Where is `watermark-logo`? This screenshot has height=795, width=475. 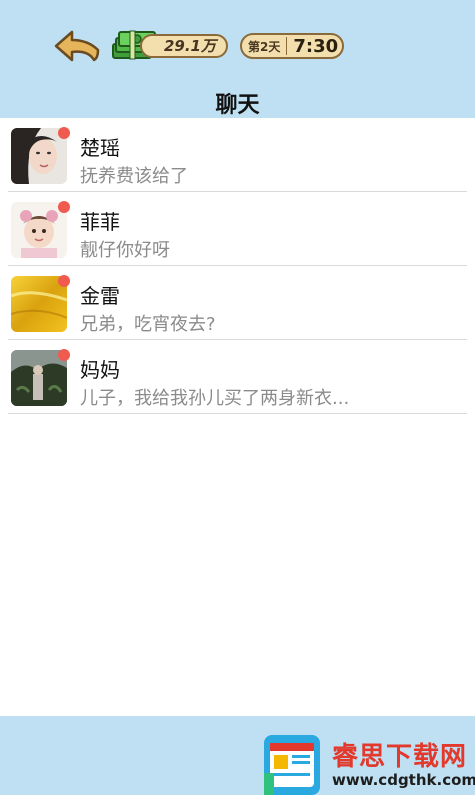 watermark-logo is located at coordinates (292, 765).